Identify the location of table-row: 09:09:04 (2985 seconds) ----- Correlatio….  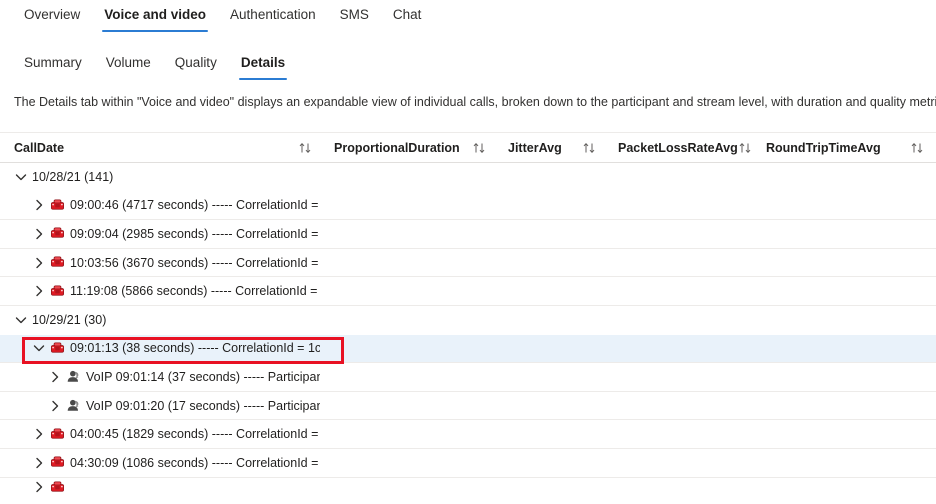
(468, 234).